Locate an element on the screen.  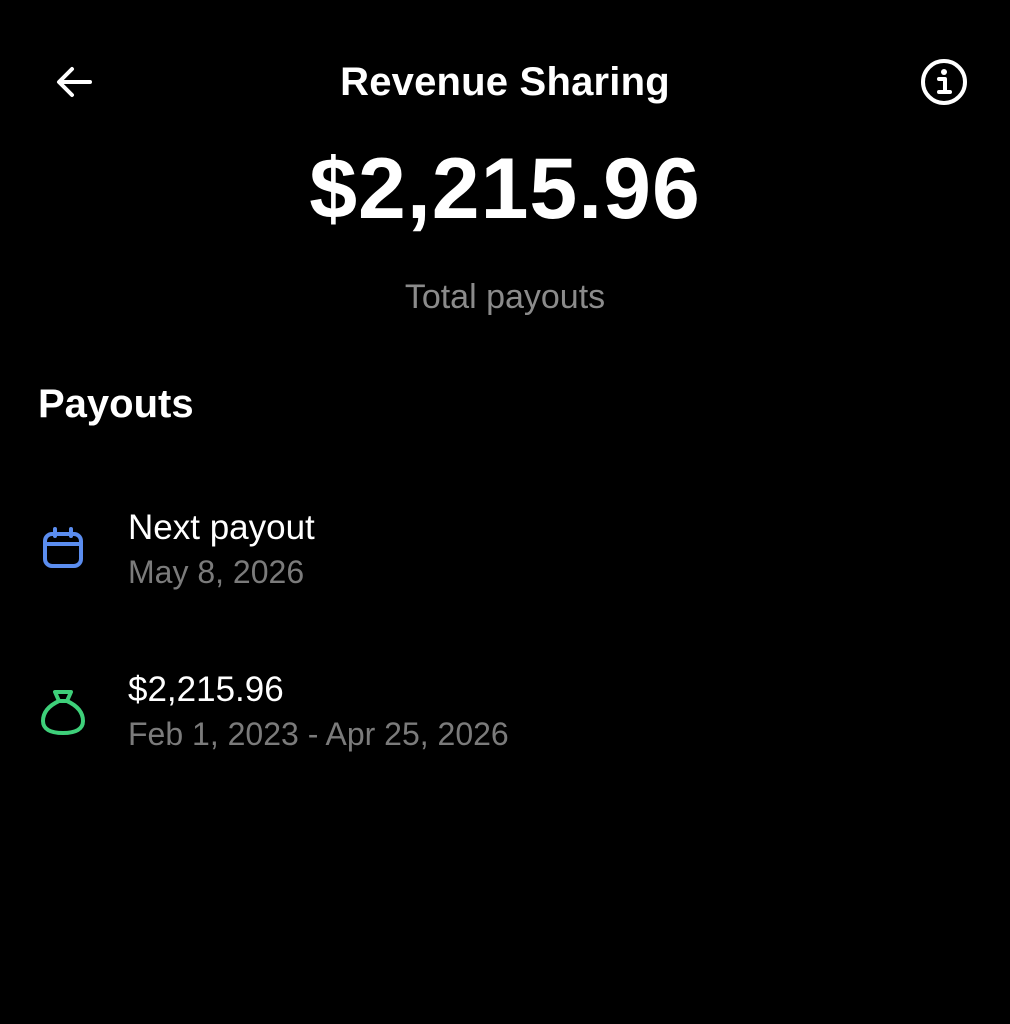
info-circle-icon is located at coordinates (944, 84).